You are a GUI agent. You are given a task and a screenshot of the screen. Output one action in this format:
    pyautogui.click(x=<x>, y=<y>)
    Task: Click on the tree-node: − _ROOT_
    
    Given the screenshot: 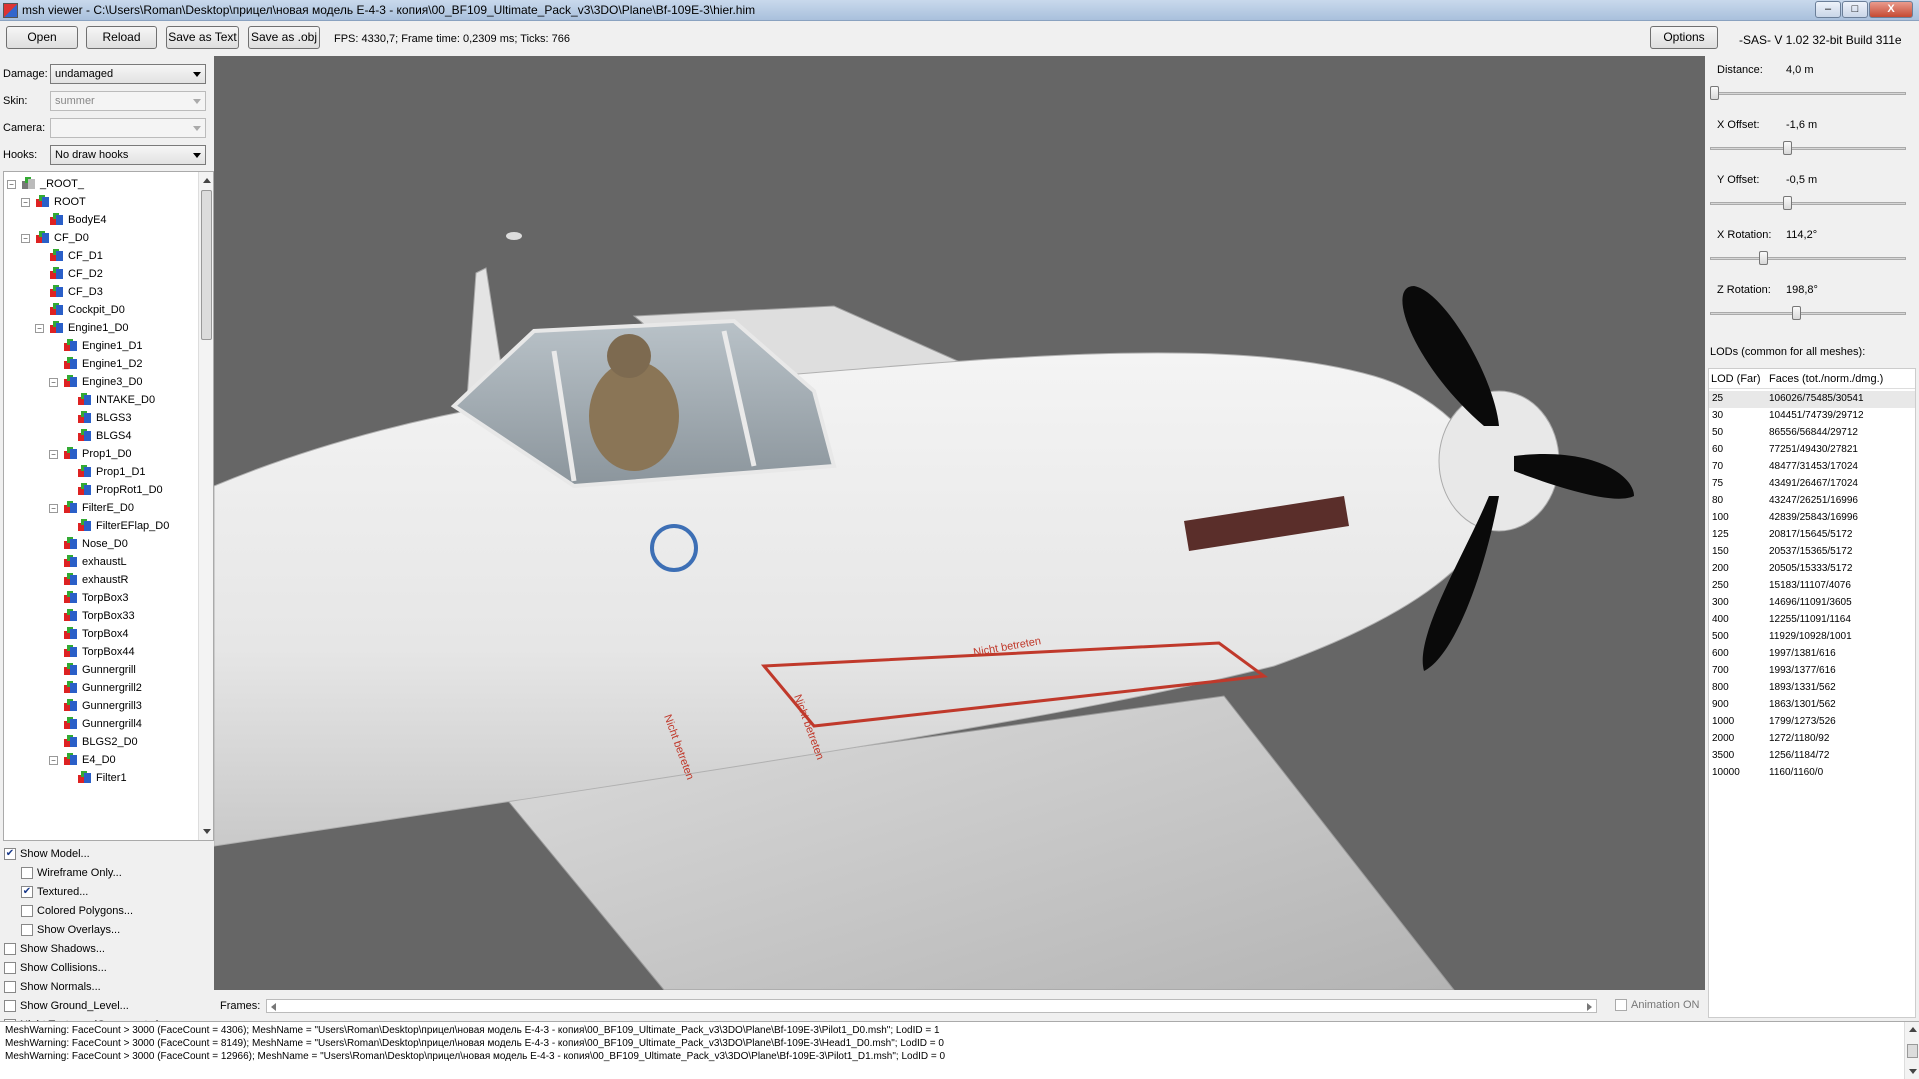 What is the action you would take?
    pyautogui.click(x=45, y=184)
    